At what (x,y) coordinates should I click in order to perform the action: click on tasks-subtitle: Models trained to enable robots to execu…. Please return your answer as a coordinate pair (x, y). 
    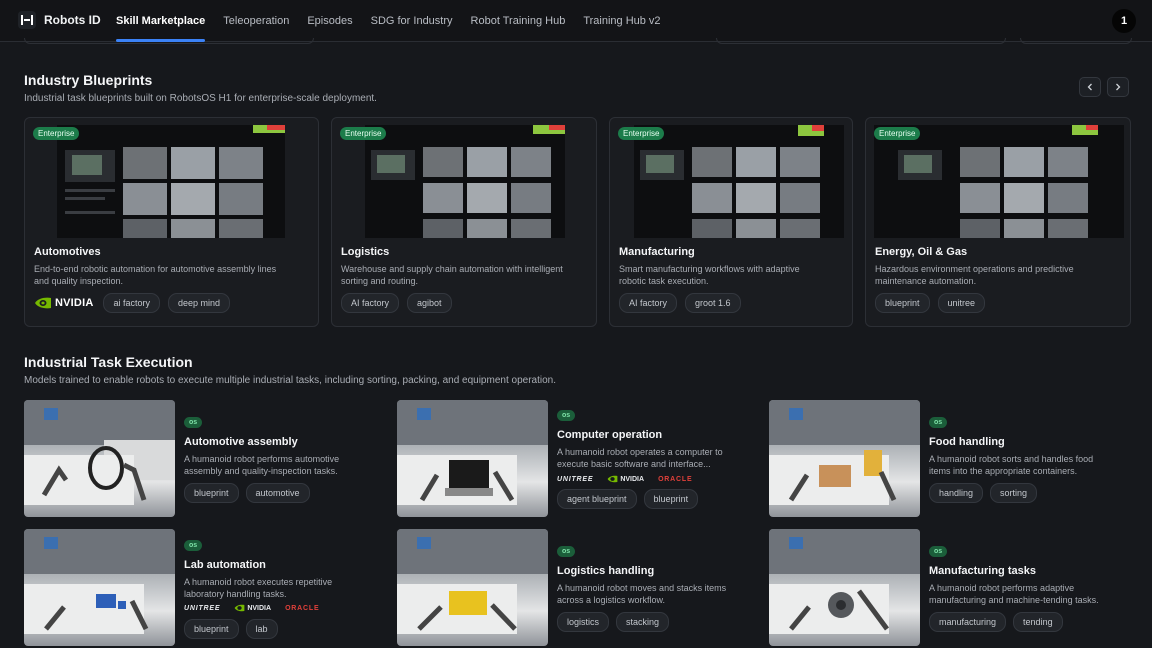
    Looking at the image, I should click on (290, 380).